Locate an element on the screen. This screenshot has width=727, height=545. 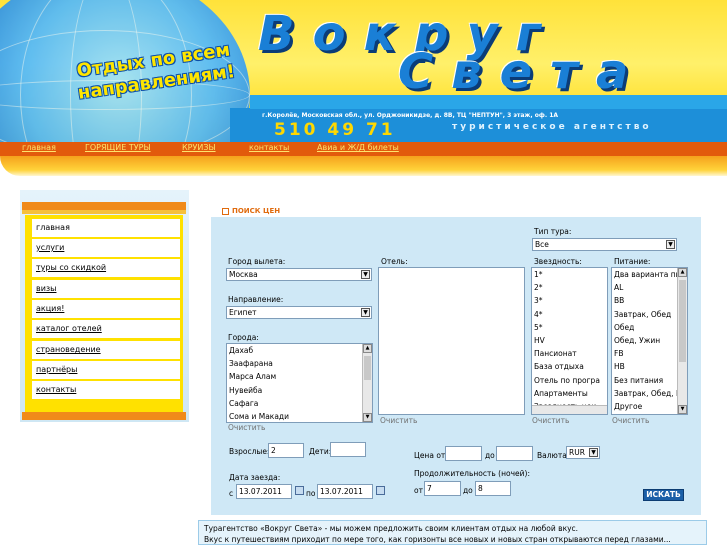
direction-value: Египет is located at coordinates (243, 312).